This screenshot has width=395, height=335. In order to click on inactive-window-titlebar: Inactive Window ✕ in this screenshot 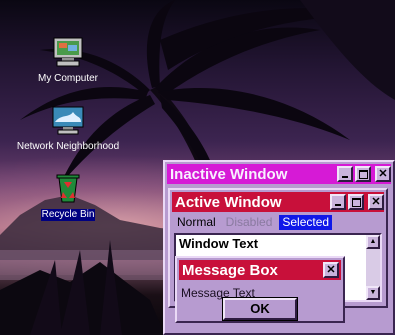, I will do `click(279, 174)`.